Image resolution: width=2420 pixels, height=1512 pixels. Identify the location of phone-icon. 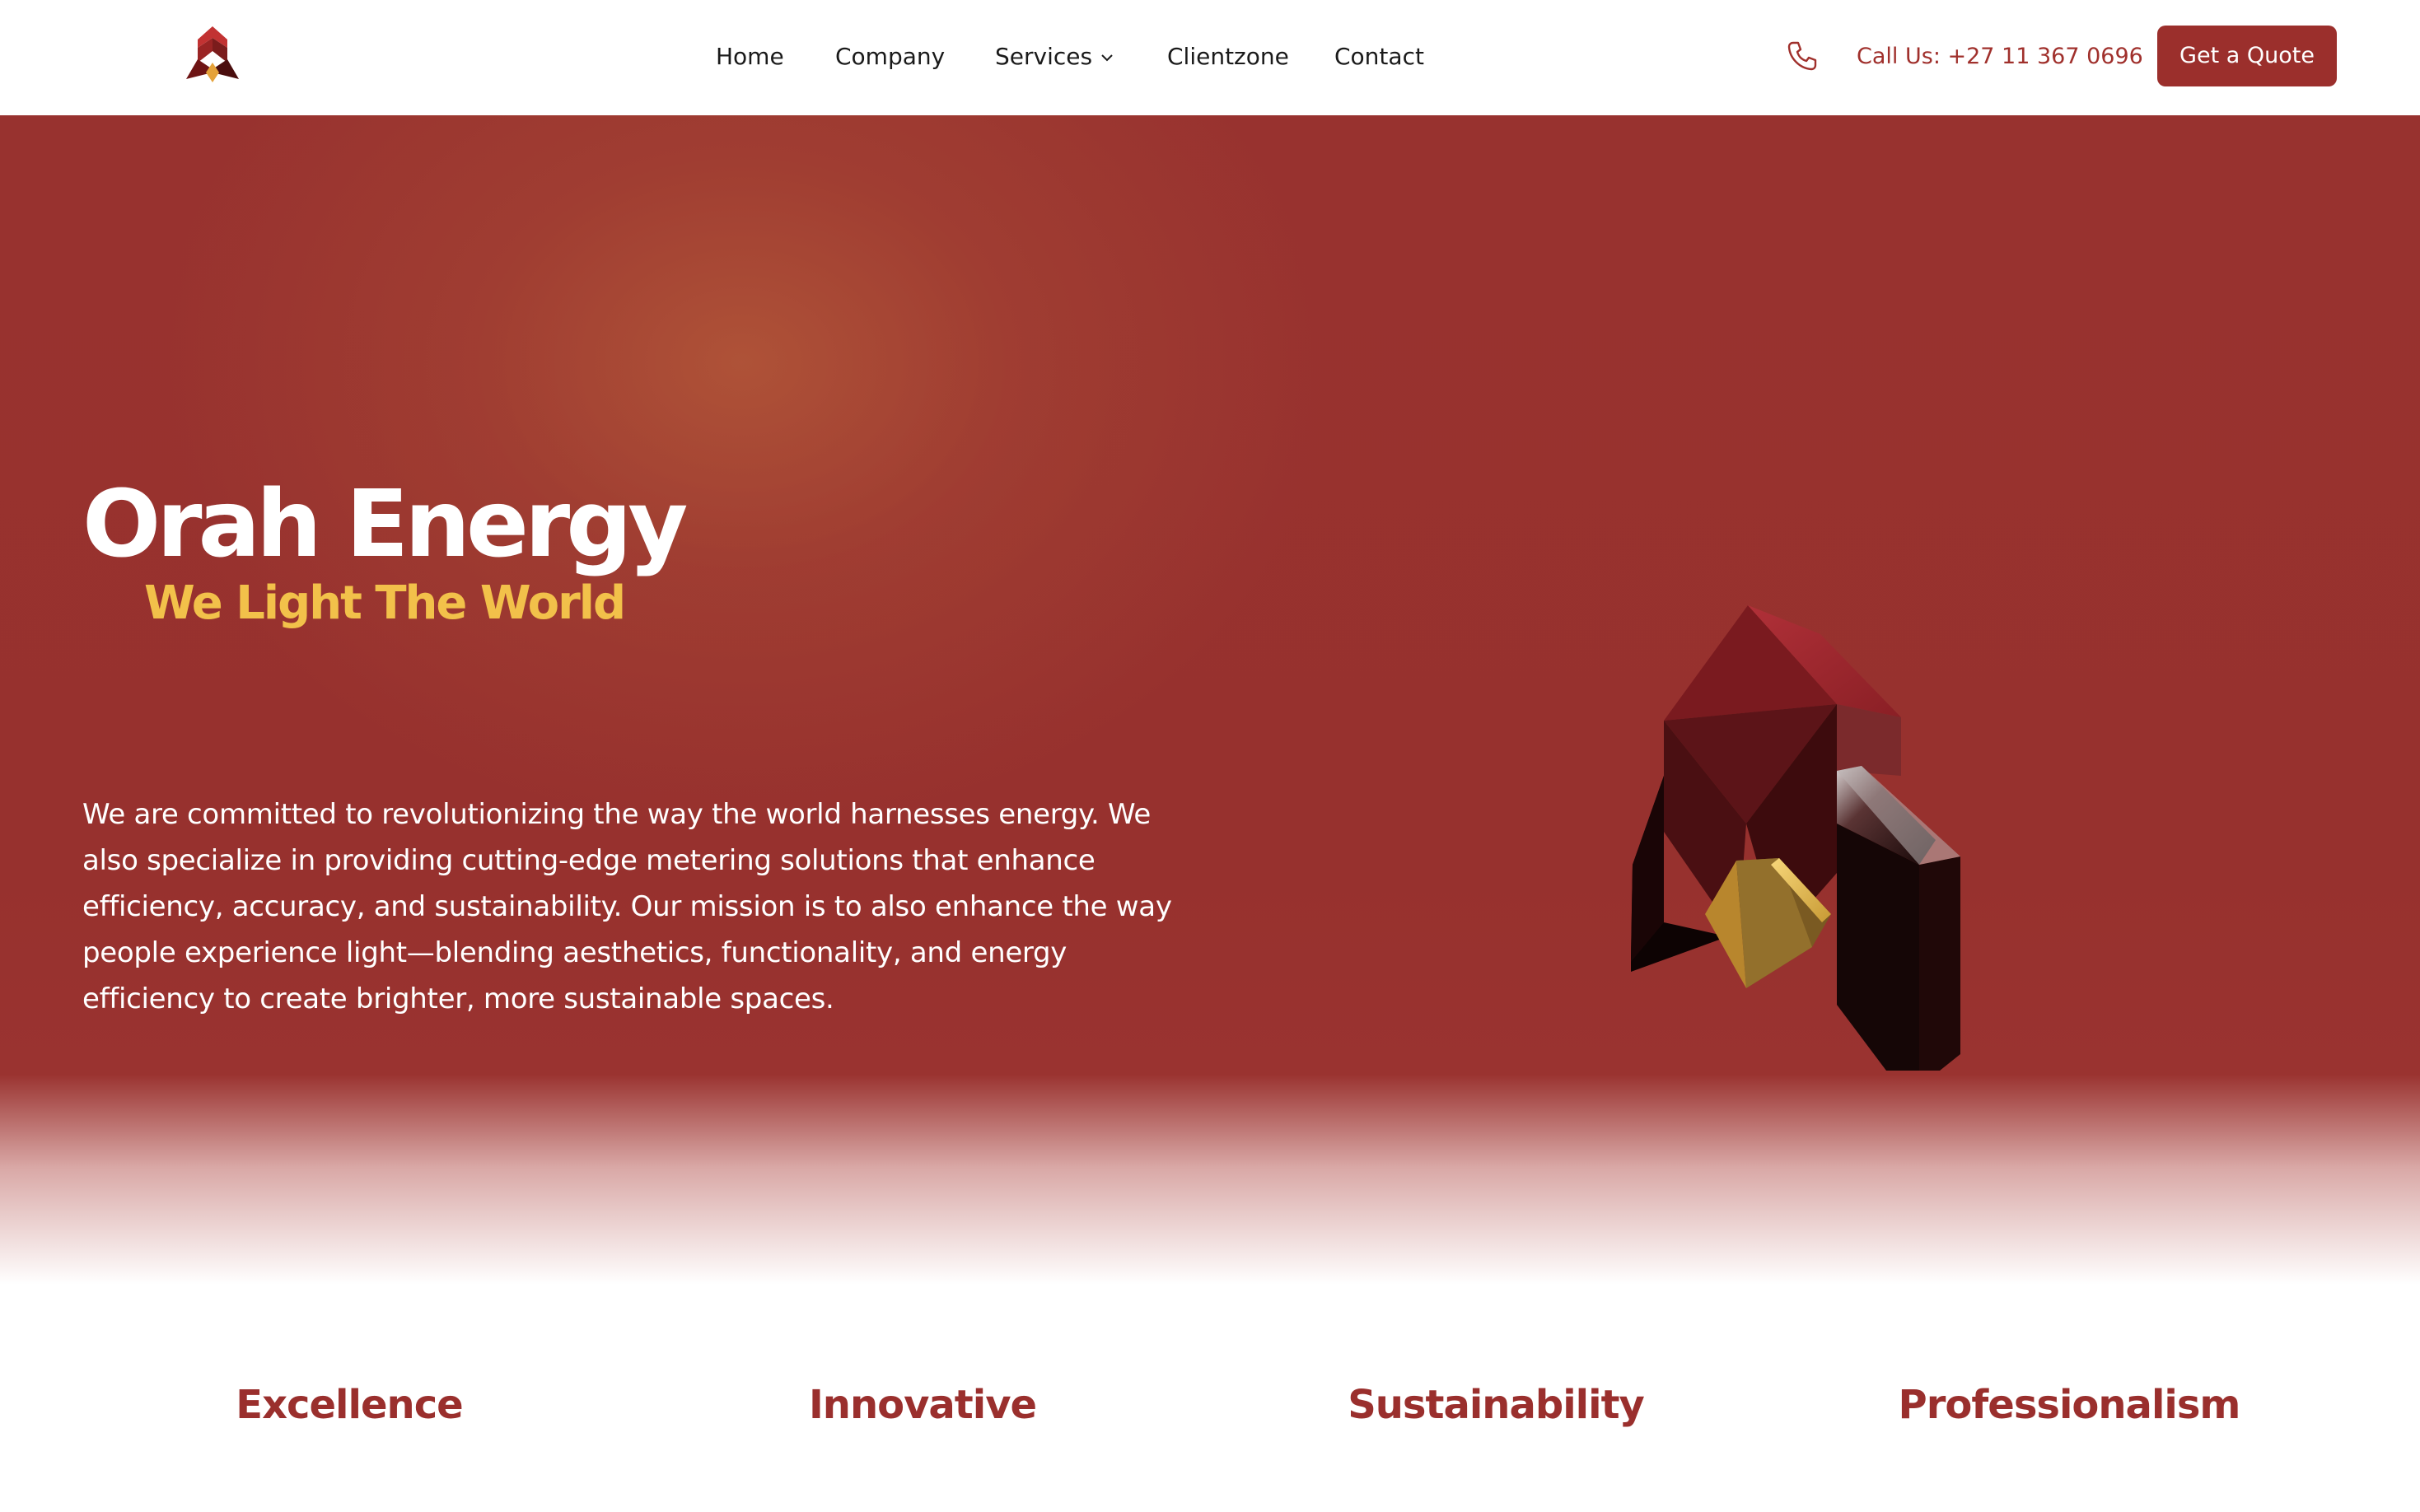
(1802, 56).